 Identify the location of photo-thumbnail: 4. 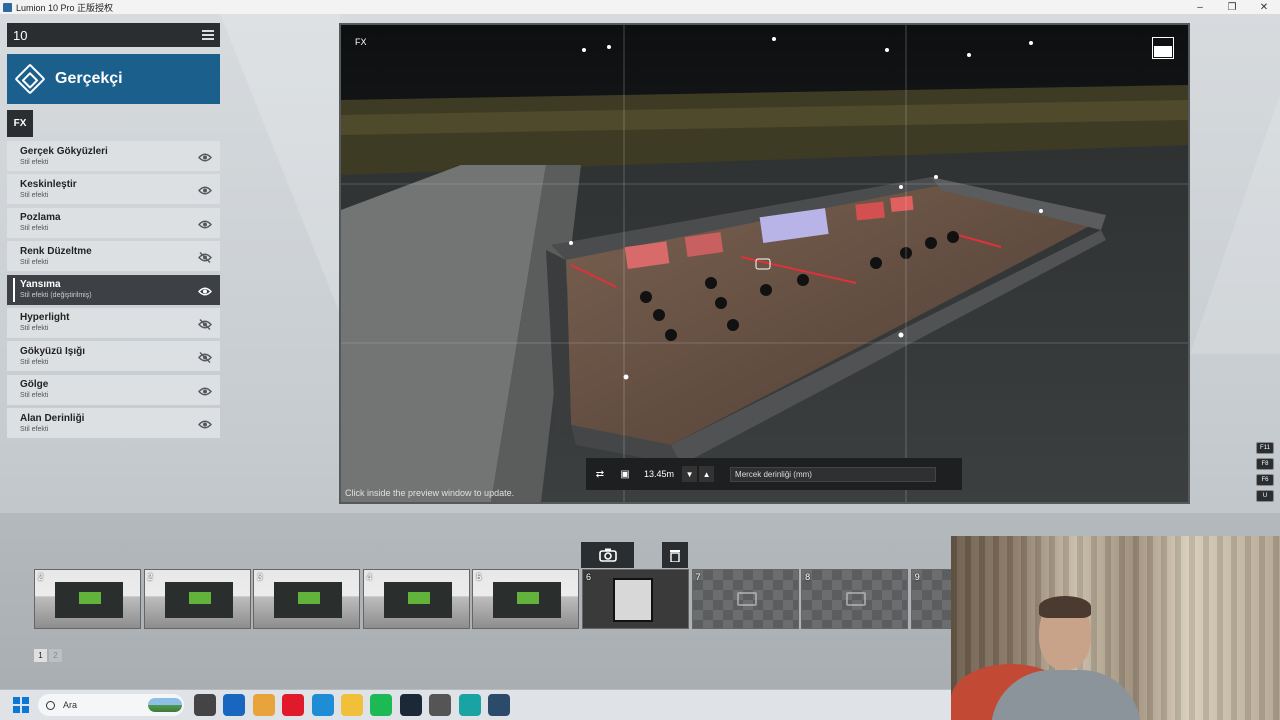
(416, 599).